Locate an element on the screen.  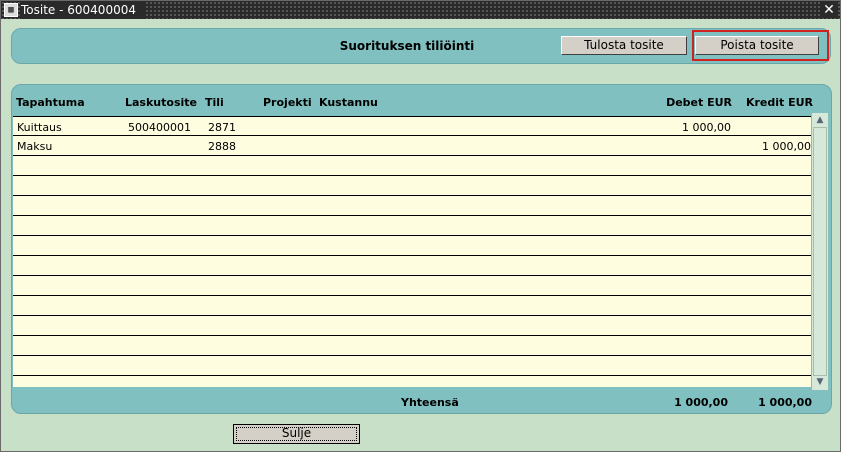
table-cell: Kuittaus is located at coordinates (39, 127).